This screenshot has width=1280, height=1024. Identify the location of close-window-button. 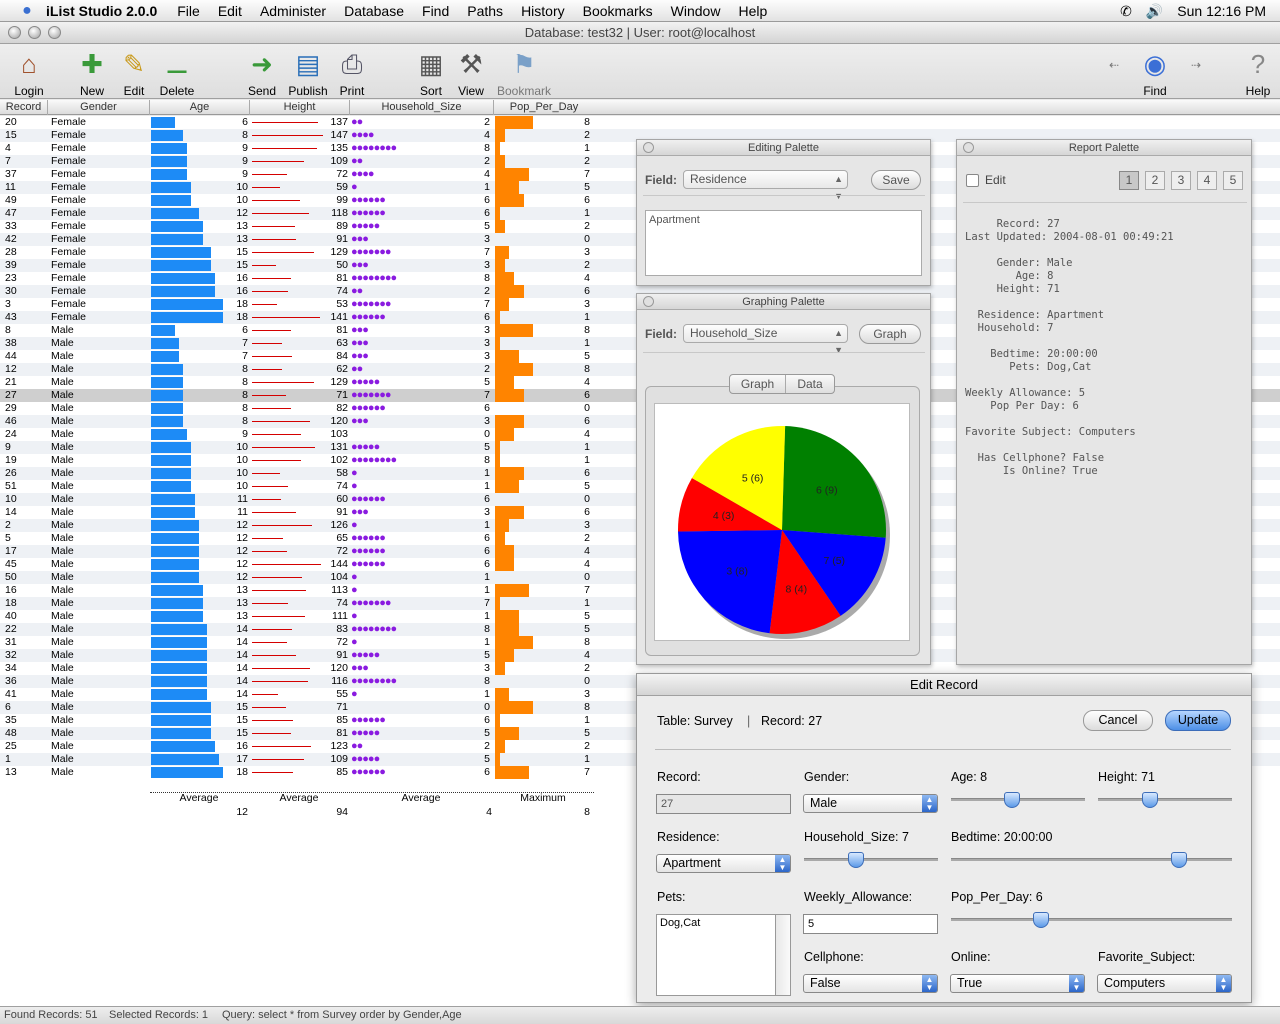
(14, 32).